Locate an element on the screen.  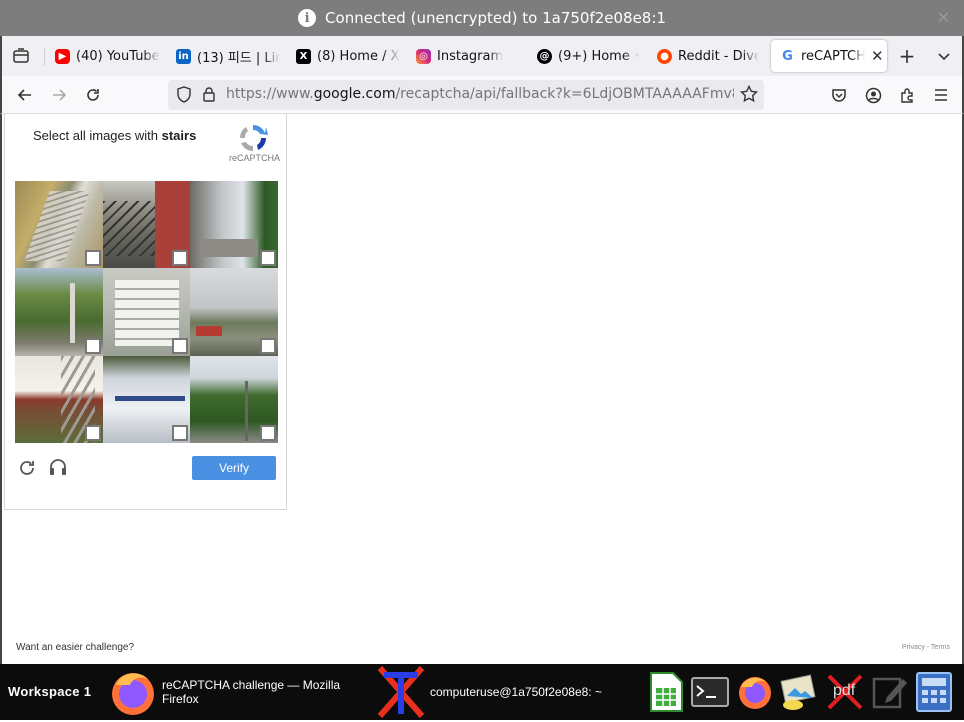
privacy-terms-link: Privacy - Terms is located at coordinates (926, 647).